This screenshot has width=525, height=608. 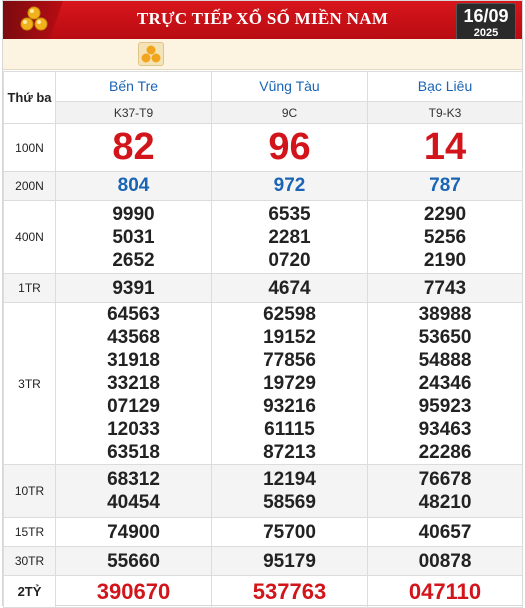 I want to click on page-title: TRỰC TIẾP XỔ SỐ MIỀN NAM, so click(x=262, y=18).